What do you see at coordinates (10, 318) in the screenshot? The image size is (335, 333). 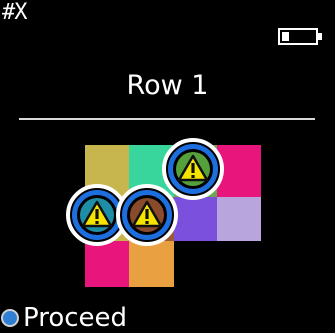 I see `circle-button-icon` at bounding box center [10, 318].